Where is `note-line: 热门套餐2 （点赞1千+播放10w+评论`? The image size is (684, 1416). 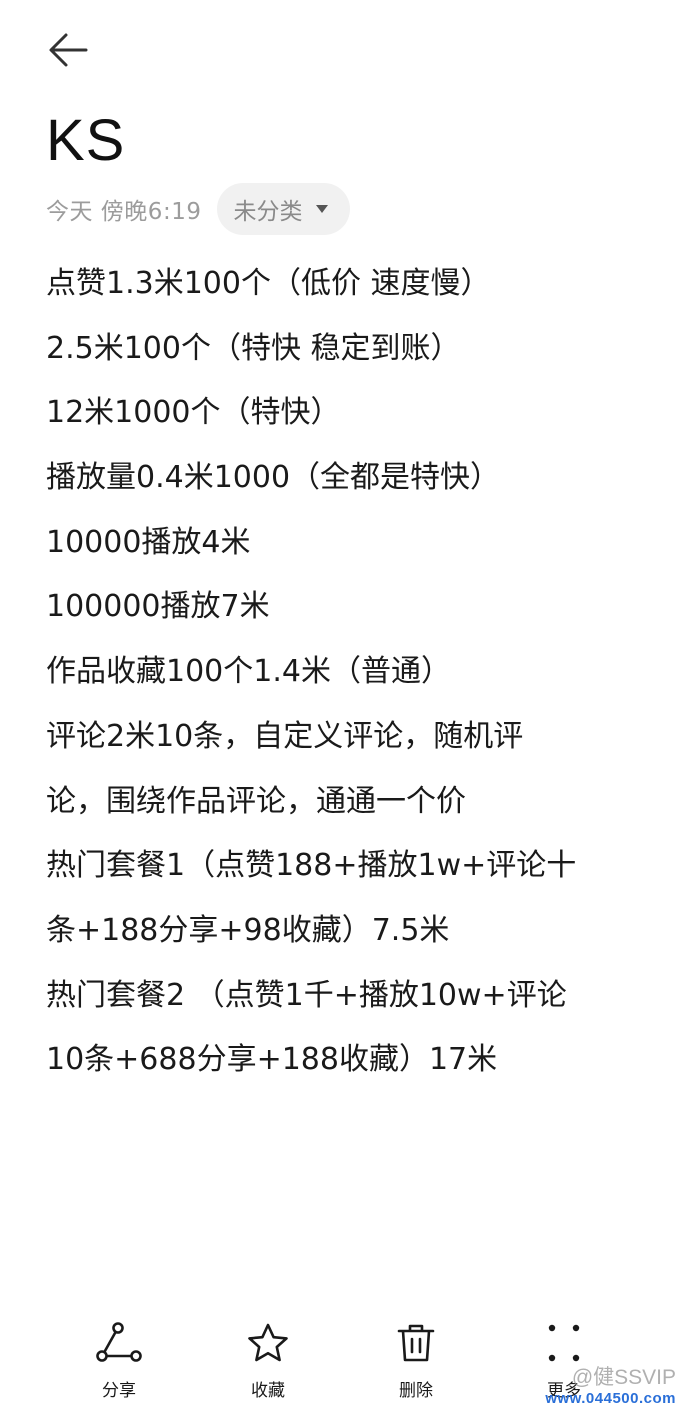 note-line: 热门套餐2 （点赞1千+播放10w+评论 is located at coordinates (306, 995).